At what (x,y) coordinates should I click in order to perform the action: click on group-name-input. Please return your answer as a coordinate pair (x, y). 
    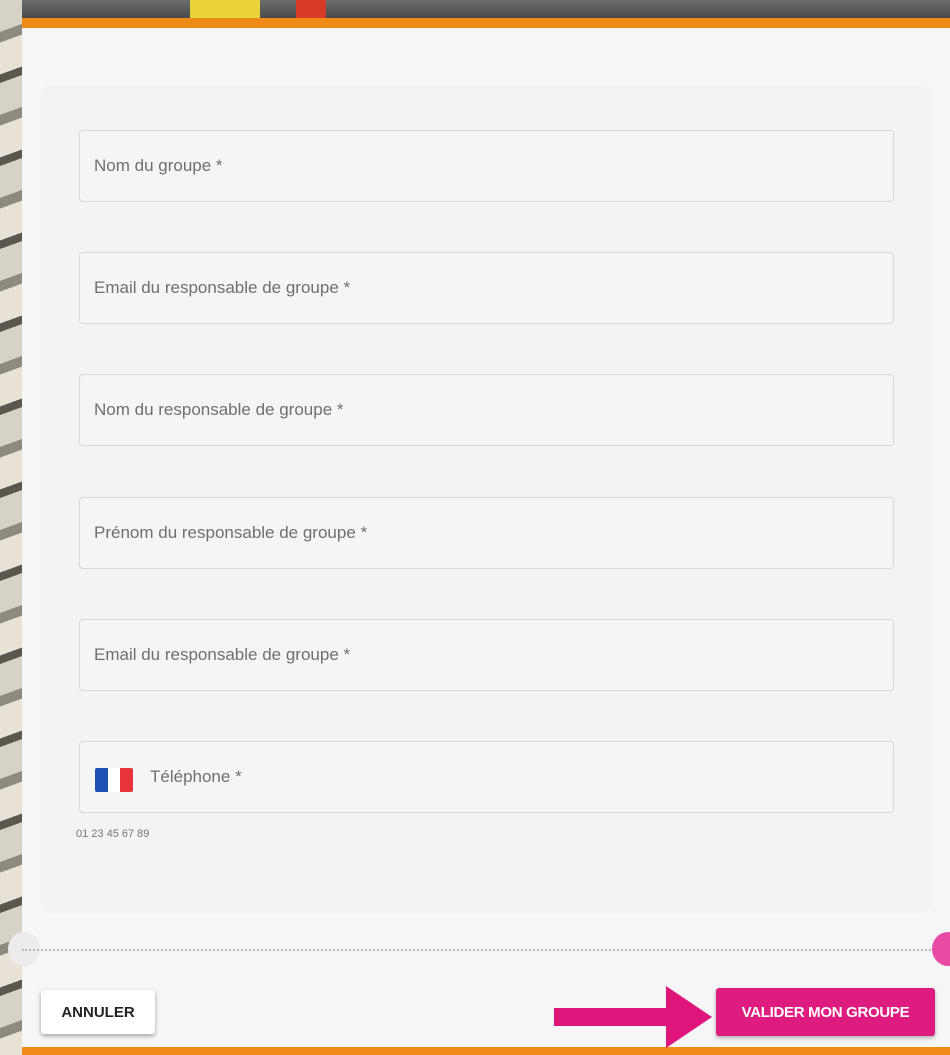
    Looking at the image, I should click on (486, 166).